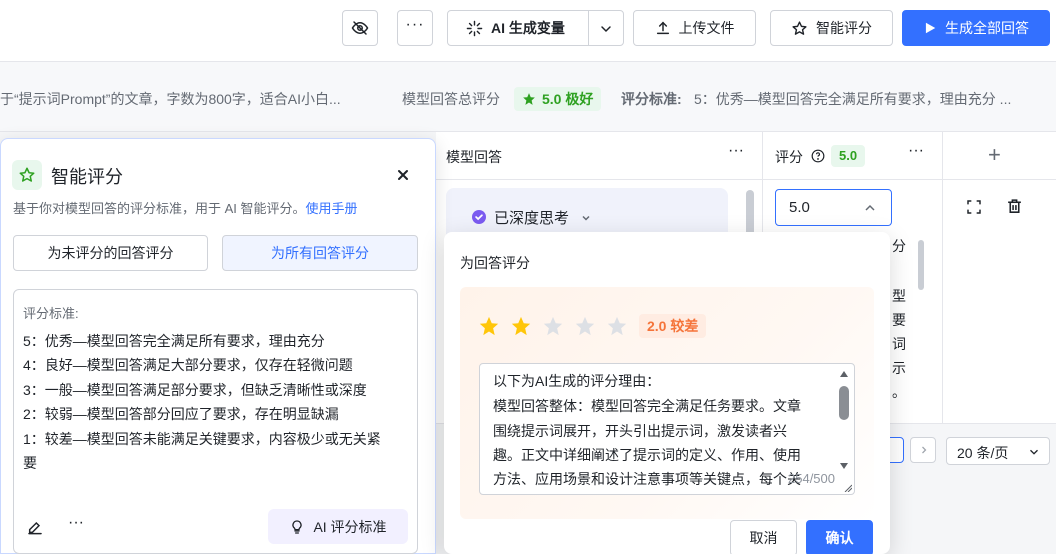 This screenshot has height=554, width=1056. I want to click on chevron-right-icon, so click(924, 450).